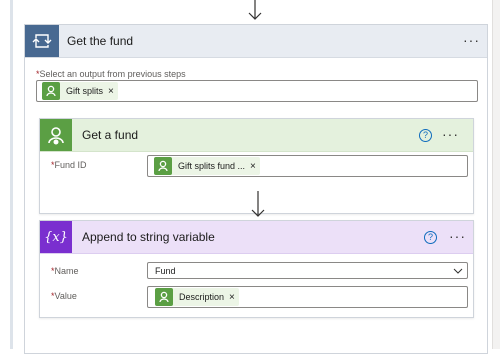 The image size is (500, 354). What do you see at coordinates (307, 166) in the screenshot?
I see `fund-id-input: Gift splits fund ... ×` at bounding box center [307, 166].